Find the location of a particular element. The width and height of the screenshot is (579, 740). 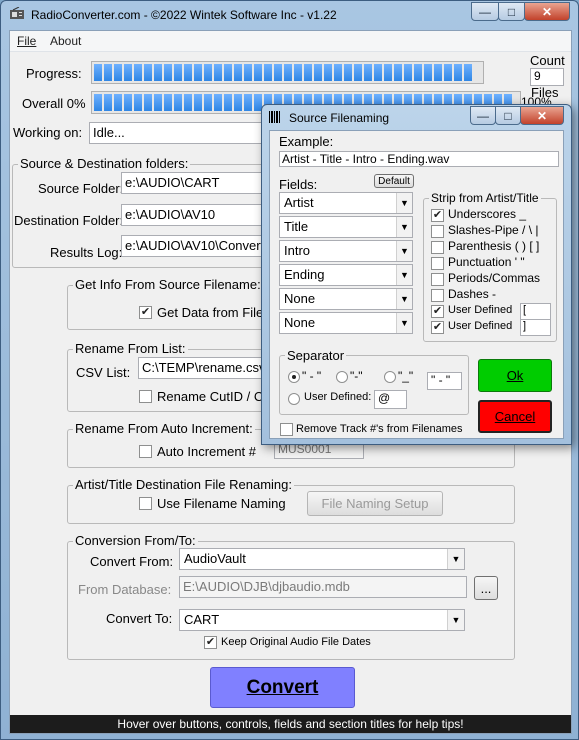

auto-increment-checkbox is located at coordinates (145, 451).